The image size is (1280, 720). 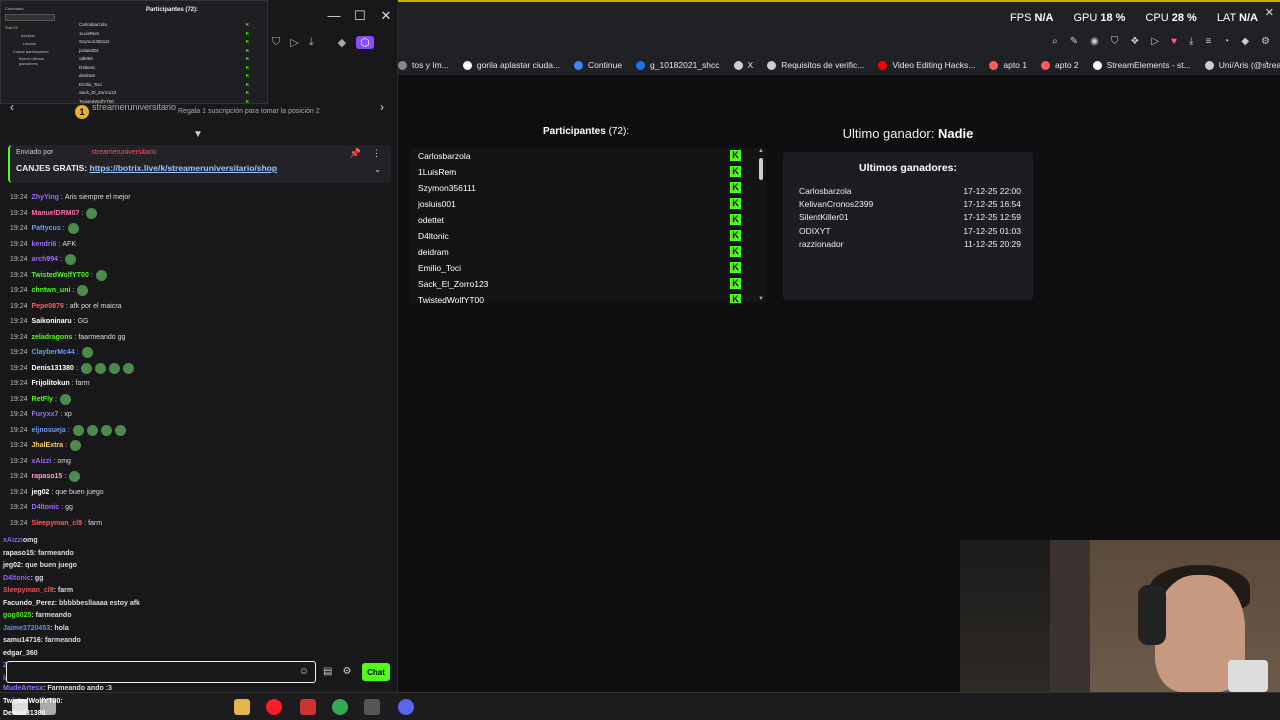 What do you see at coordinates (308, 707) in the screenshot?
I see `app-icon` at bounding box center [308, 707].